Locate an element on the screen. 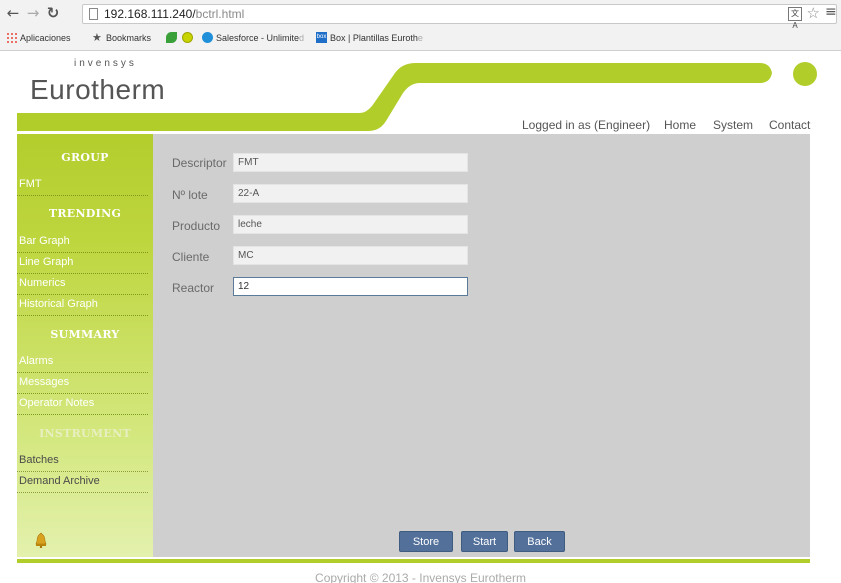  address-bar: 192.168.111.240/bctrl.html 文A ☆ is located at coordinates (459, 17).